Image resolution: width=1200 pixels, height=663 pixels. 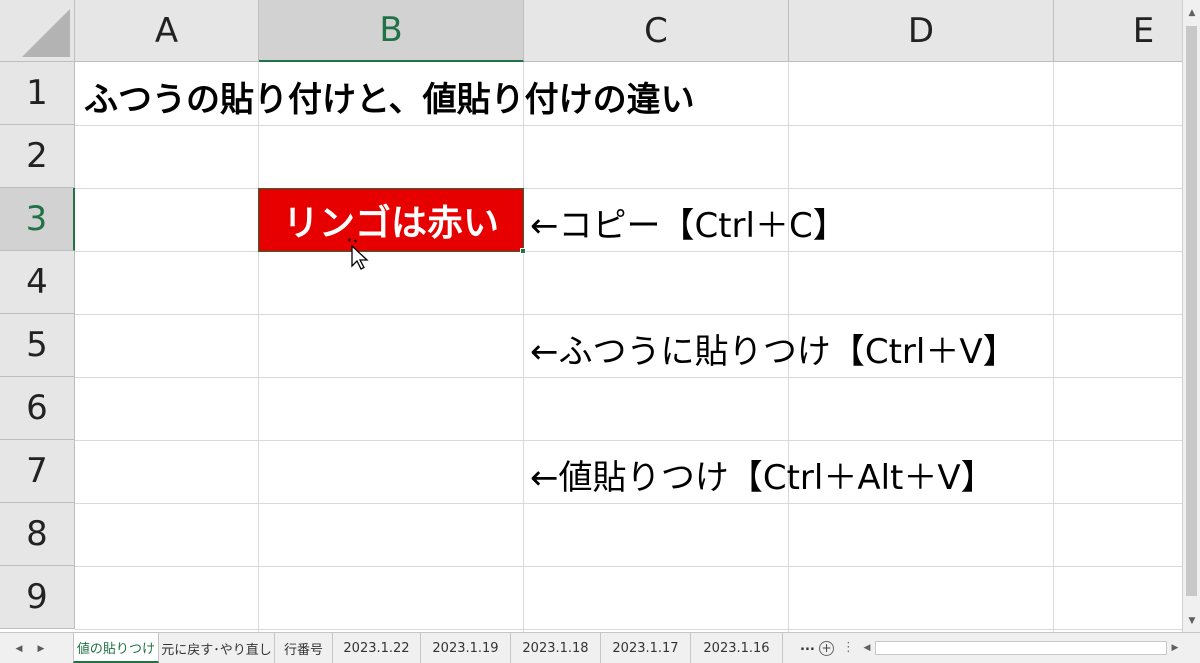 I want to click on vertical-scroll-thumb, so click(x=1191, y=311).